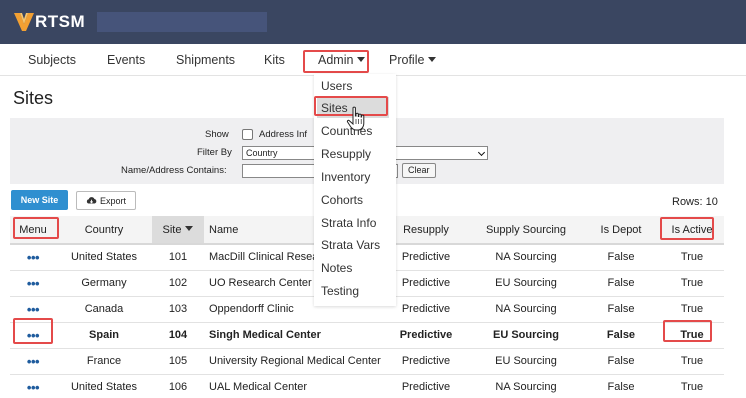 Image resolution: width=746 pixels, height=398 pixels. What do you see at coordinates (293, 361) in the screenshot?
I see `cell-name: University Regional Medical Center` at bounding box center [293, 361].